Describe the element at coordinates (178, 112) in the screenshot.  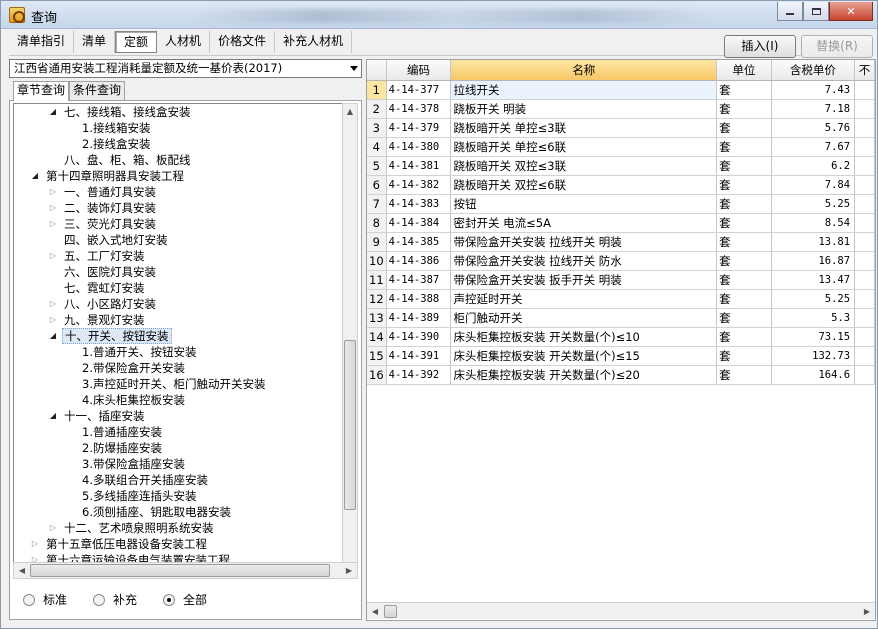
I see `tree-node: ◢ 七、接线箱、接线盒安装` at that location.